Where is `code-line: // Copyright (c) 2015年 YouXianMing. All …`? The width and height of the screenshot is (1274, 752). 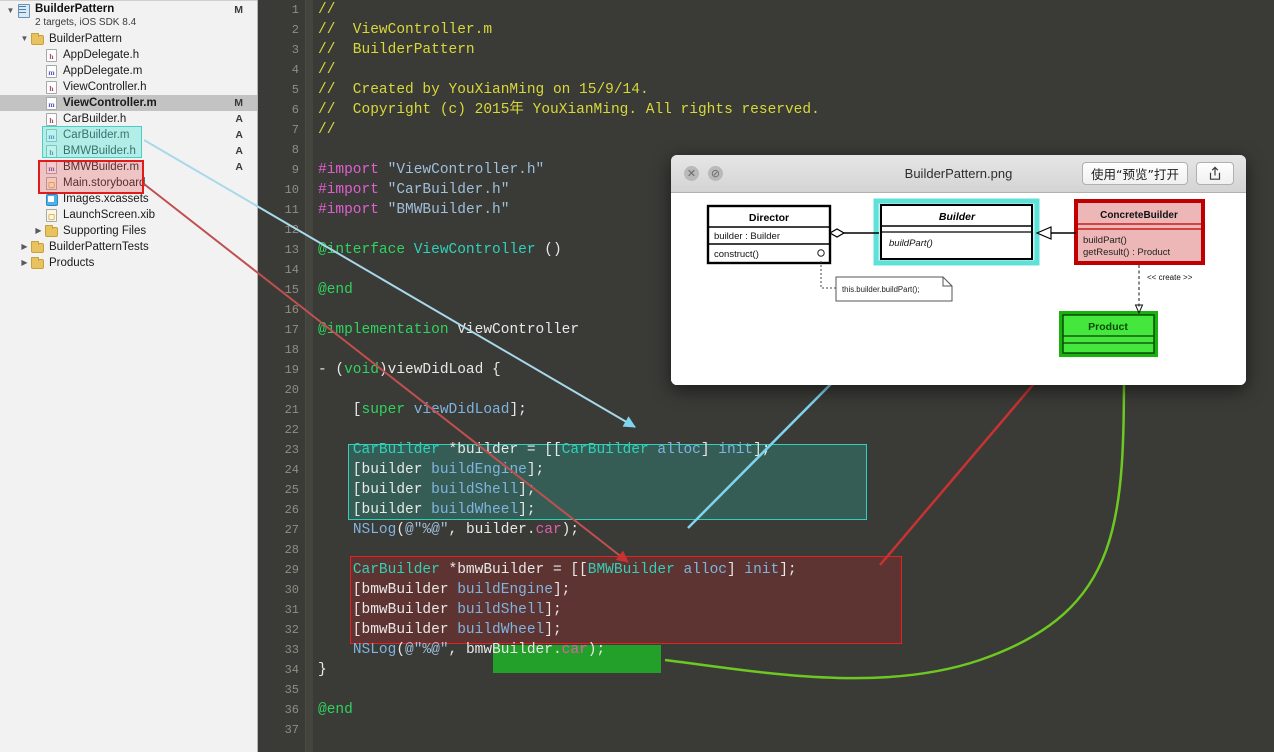 code-line: // Copyright (c) 2015年 YouXianMing. All … is located at coordinates (569, 110).